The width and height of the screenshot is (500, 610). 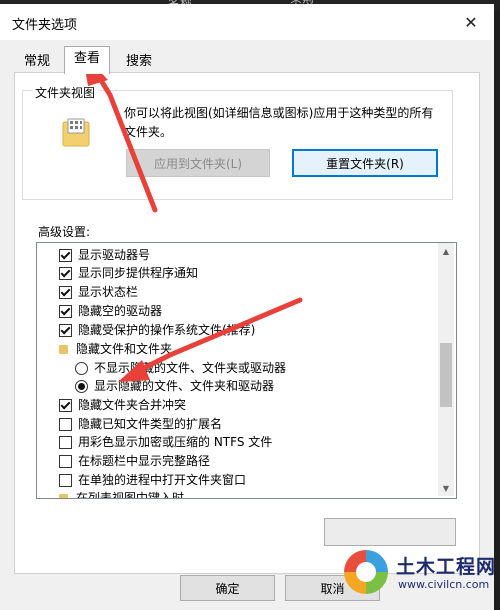 I want to click on item-label: 在单独的进程中打开文件夹窗口, so click(x=162, y=480).